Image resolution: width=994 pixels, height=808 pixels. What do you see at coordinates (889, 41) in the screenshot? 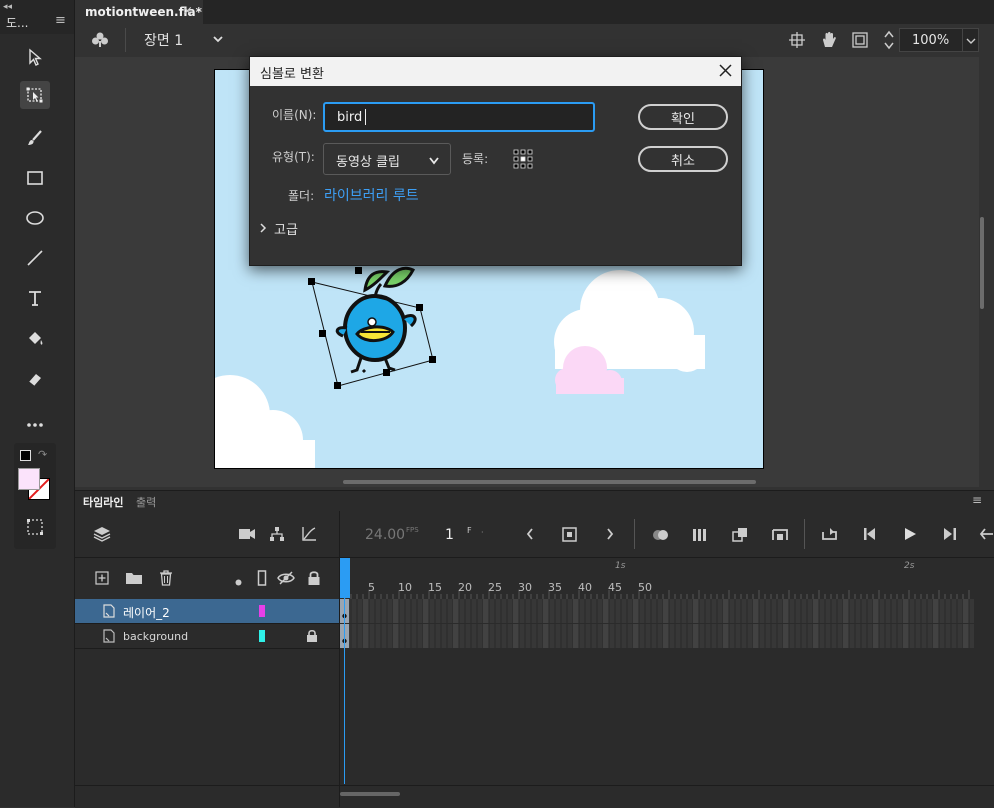
I see `zoom-stepper-icon` at bounding box center [889, 41].